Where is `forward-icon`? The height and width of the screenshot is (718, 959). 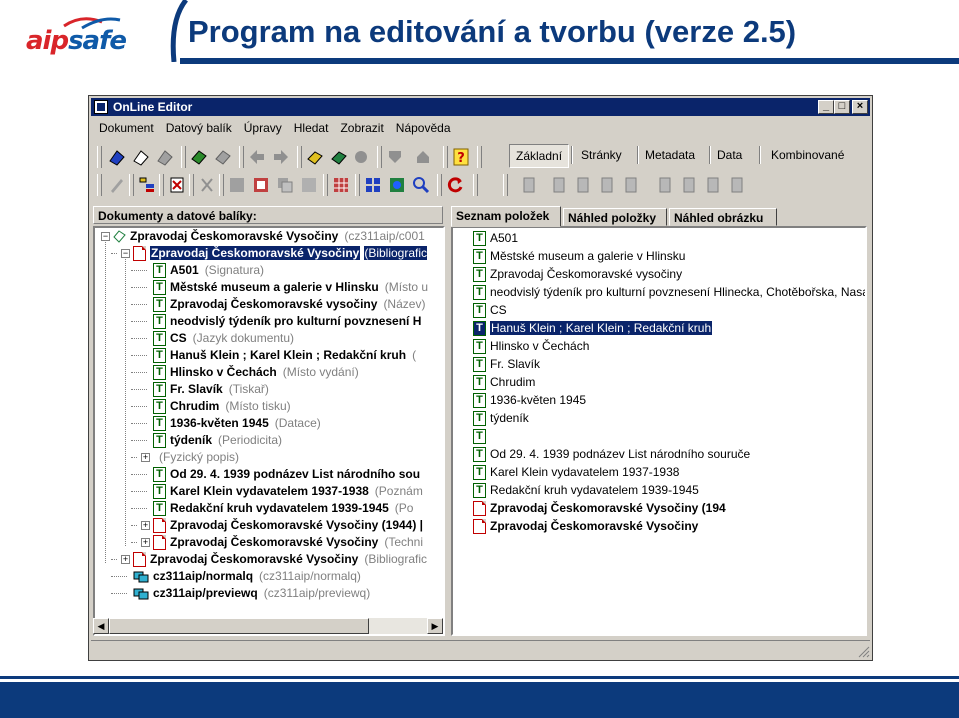
forward-icon is located at coordinates (281, 157).